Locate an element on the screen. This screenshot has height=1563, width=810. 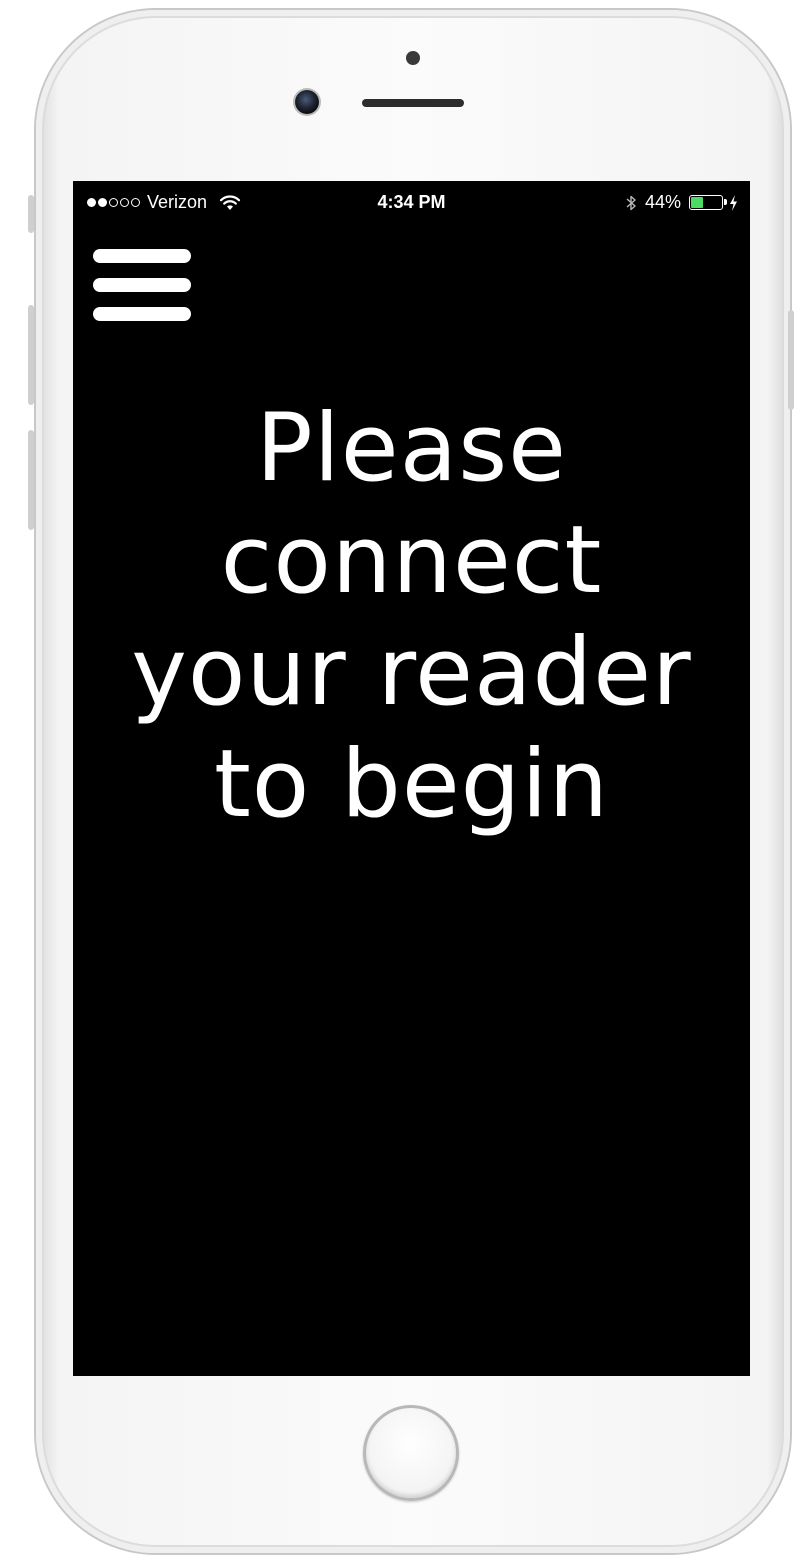
battery-icon is located at coordinates (708, 202).